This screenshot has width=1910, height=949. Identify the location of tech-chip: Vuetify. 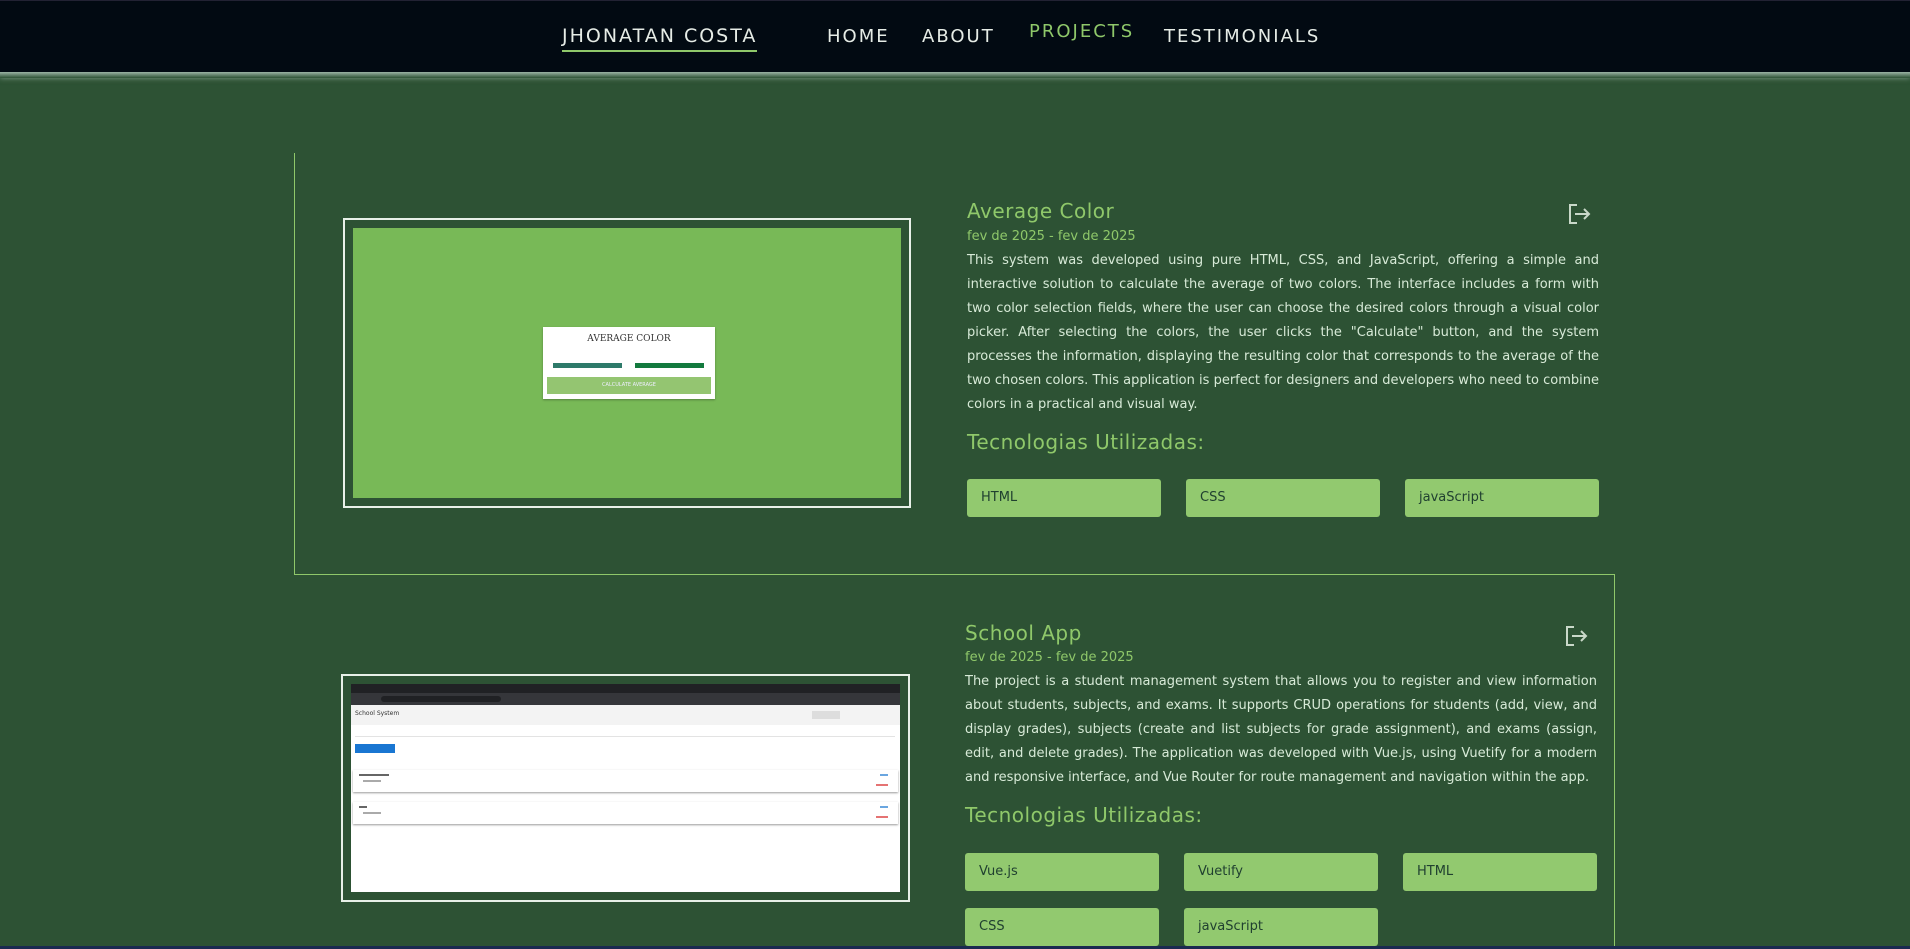
(1281, 872).